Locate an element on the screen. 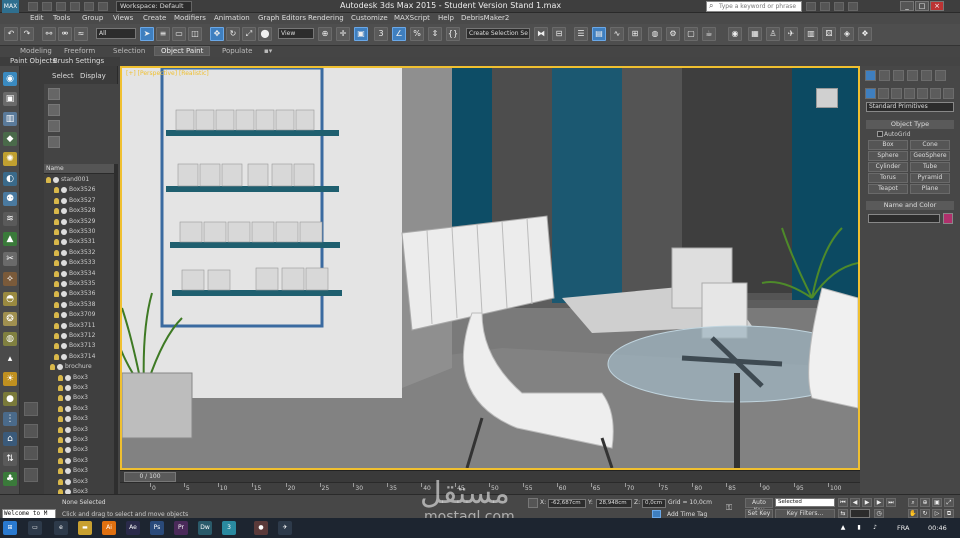 The height and width of the screenshot is (538, 960). cone-button: Cone is located at coordinates (930, 145).